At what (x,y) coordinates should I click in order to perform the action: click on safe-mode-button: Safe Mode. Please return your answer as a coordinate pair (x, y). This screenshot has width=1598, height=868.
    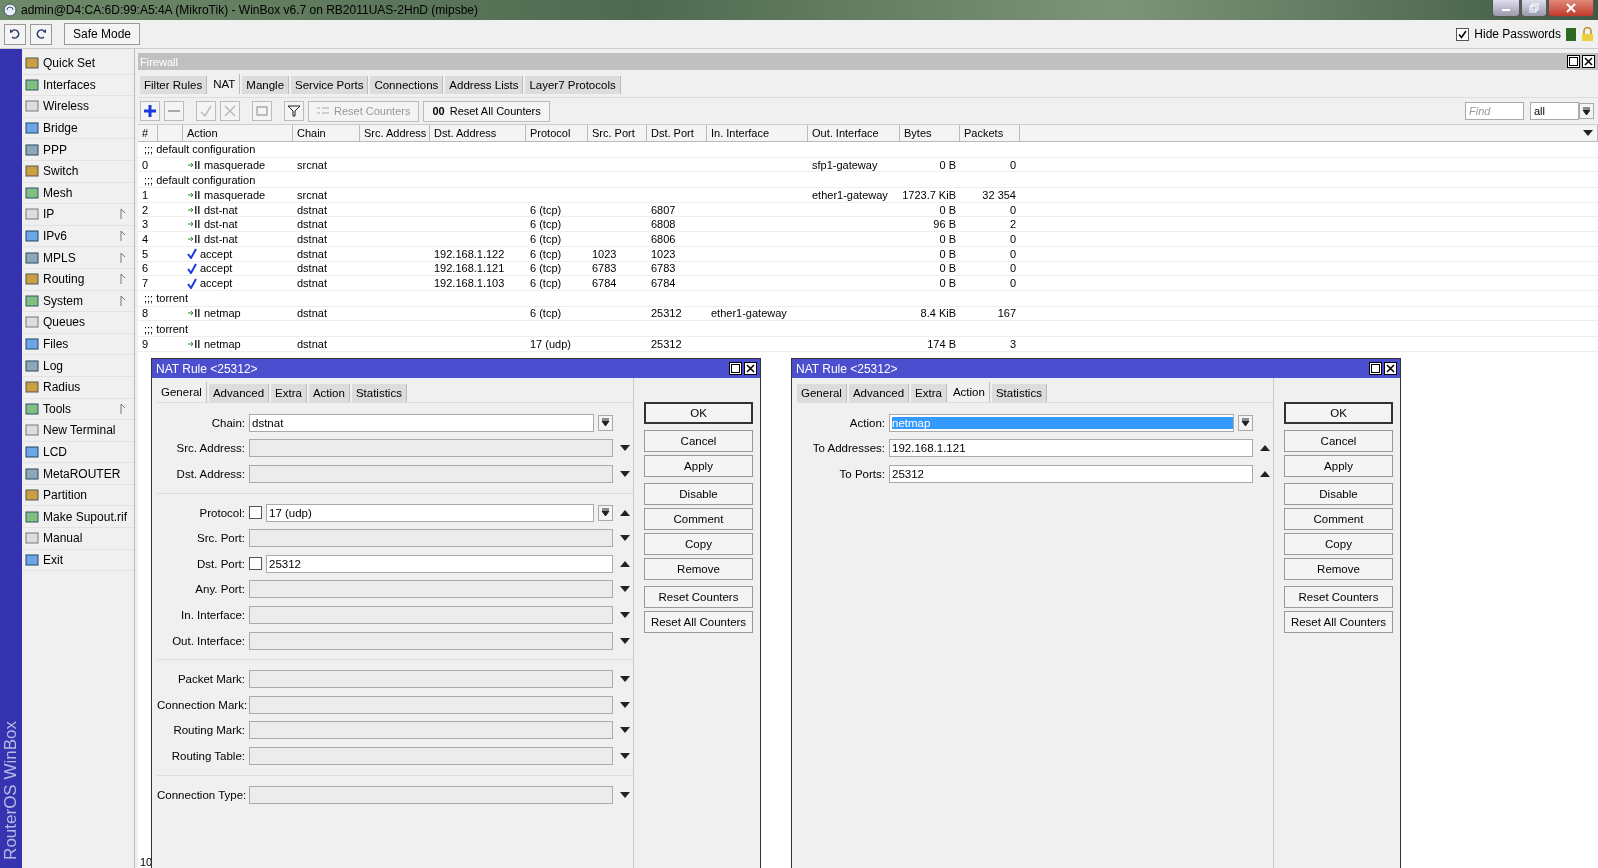
    Looking at the image, I should click on (102, 34).